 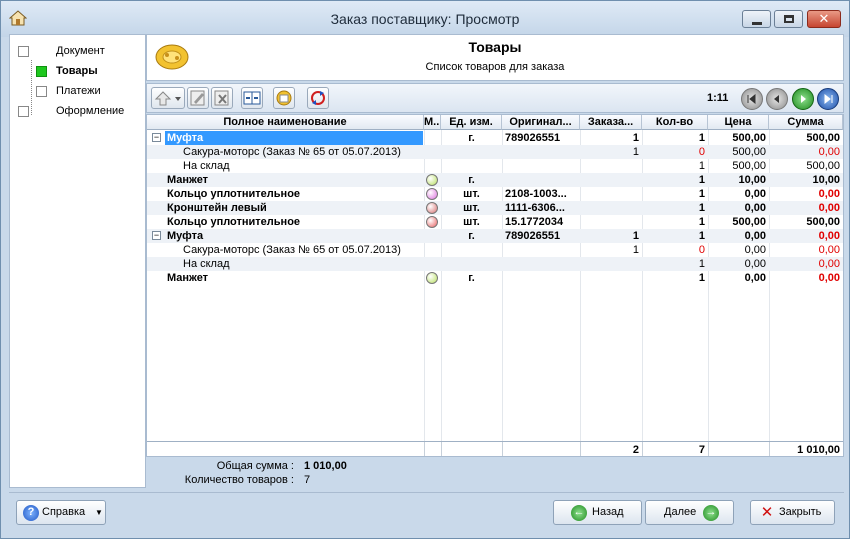 What do you see at coordinates (234, 194) in the screenshot?
I see `cell-name: Кольцо уплотнительное` at bounding box center [234, 194].